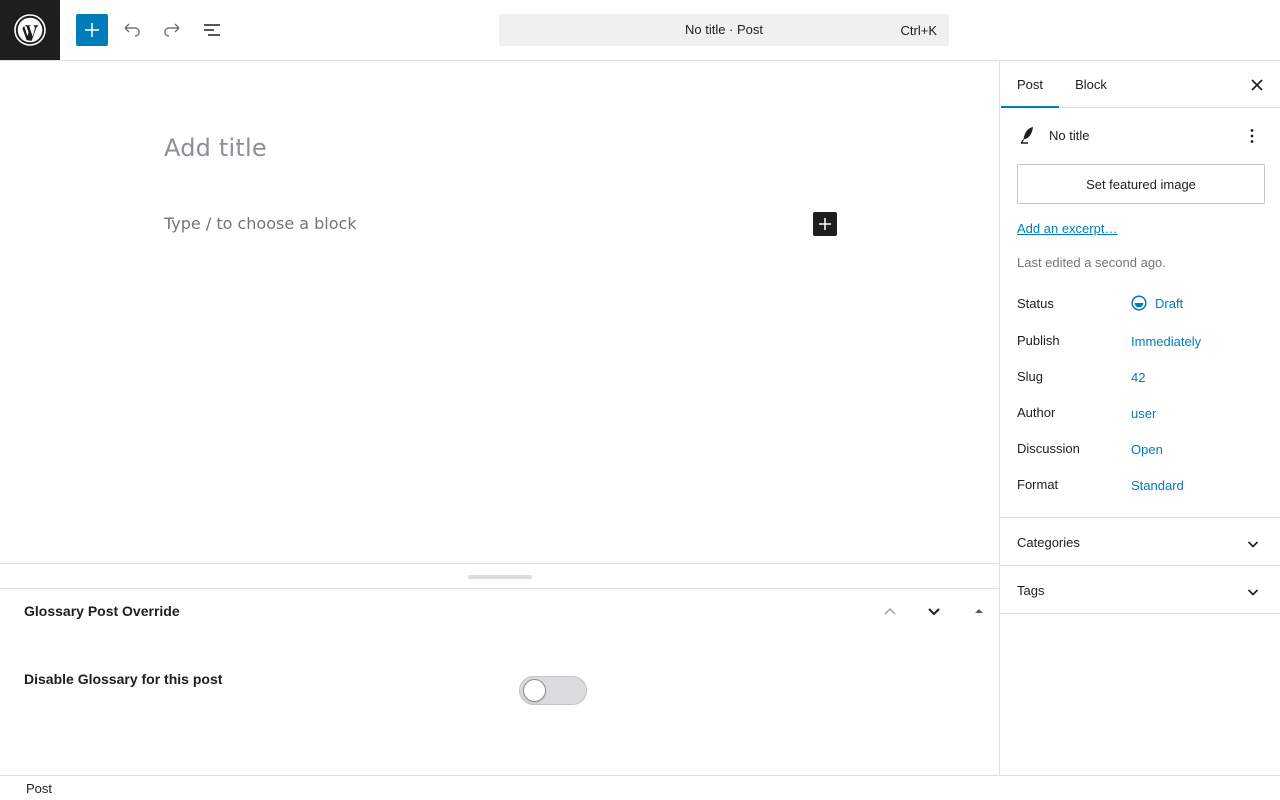 This screenshot has width=1280, height=800. Describe the element at coordinates (102, 611) in the screenshot. I see `metabox-title: Glossary Post Override` at that location.